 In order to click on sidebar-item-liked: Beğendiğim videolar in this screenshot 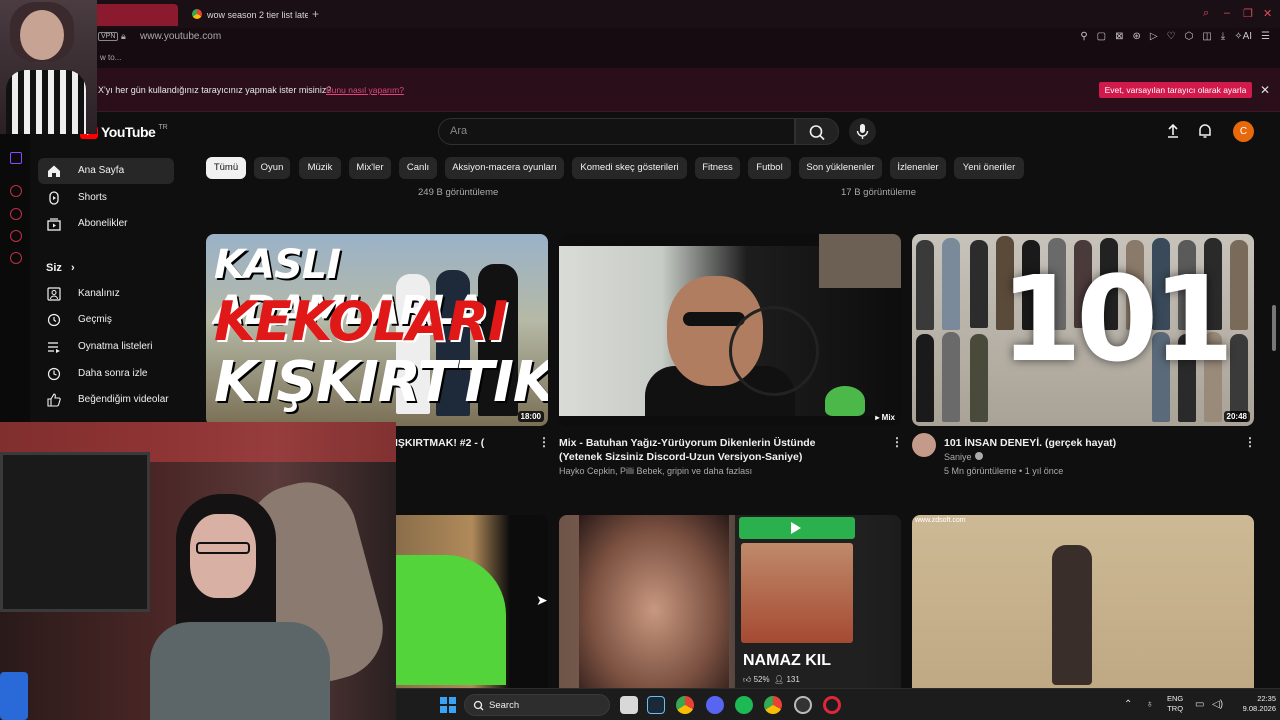, I will do `click(106, 400)`.